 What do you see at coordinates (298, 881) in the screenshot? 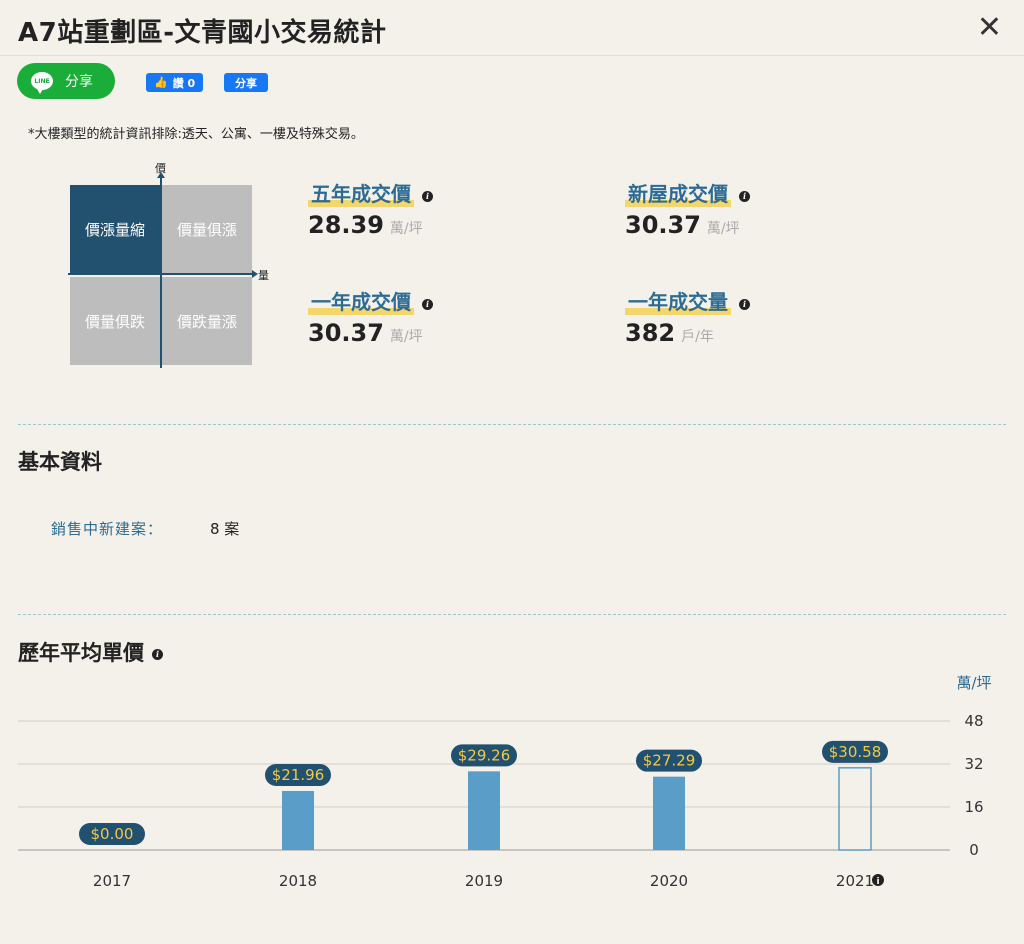
I see `x-tick-label: 2018` at bounding box center [298, 881].